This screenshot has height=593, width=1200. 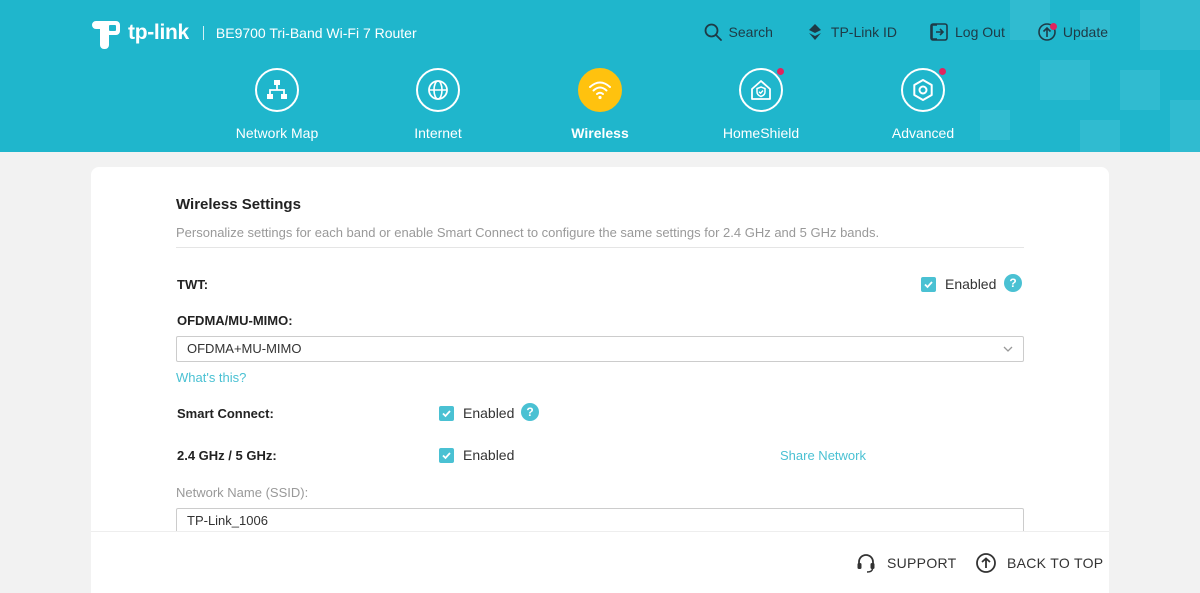 I want to click on tplink-id-button: TP-Link ID, so click(x=851, y=32).